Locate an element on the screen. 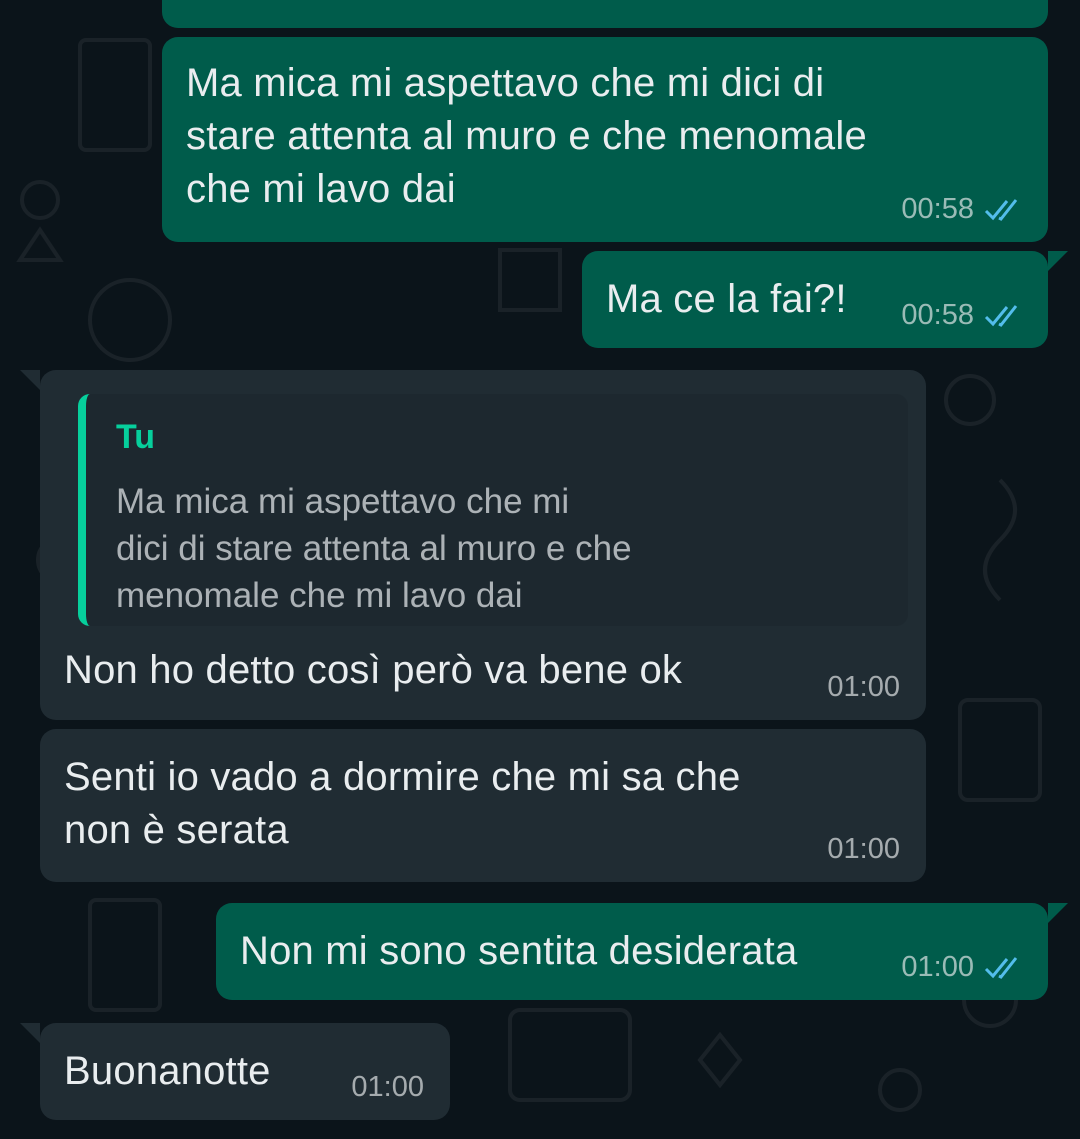 The height and width of the screenshot is (1139, 1080). quoted-author: Tu is located at coordinates (136, 437).